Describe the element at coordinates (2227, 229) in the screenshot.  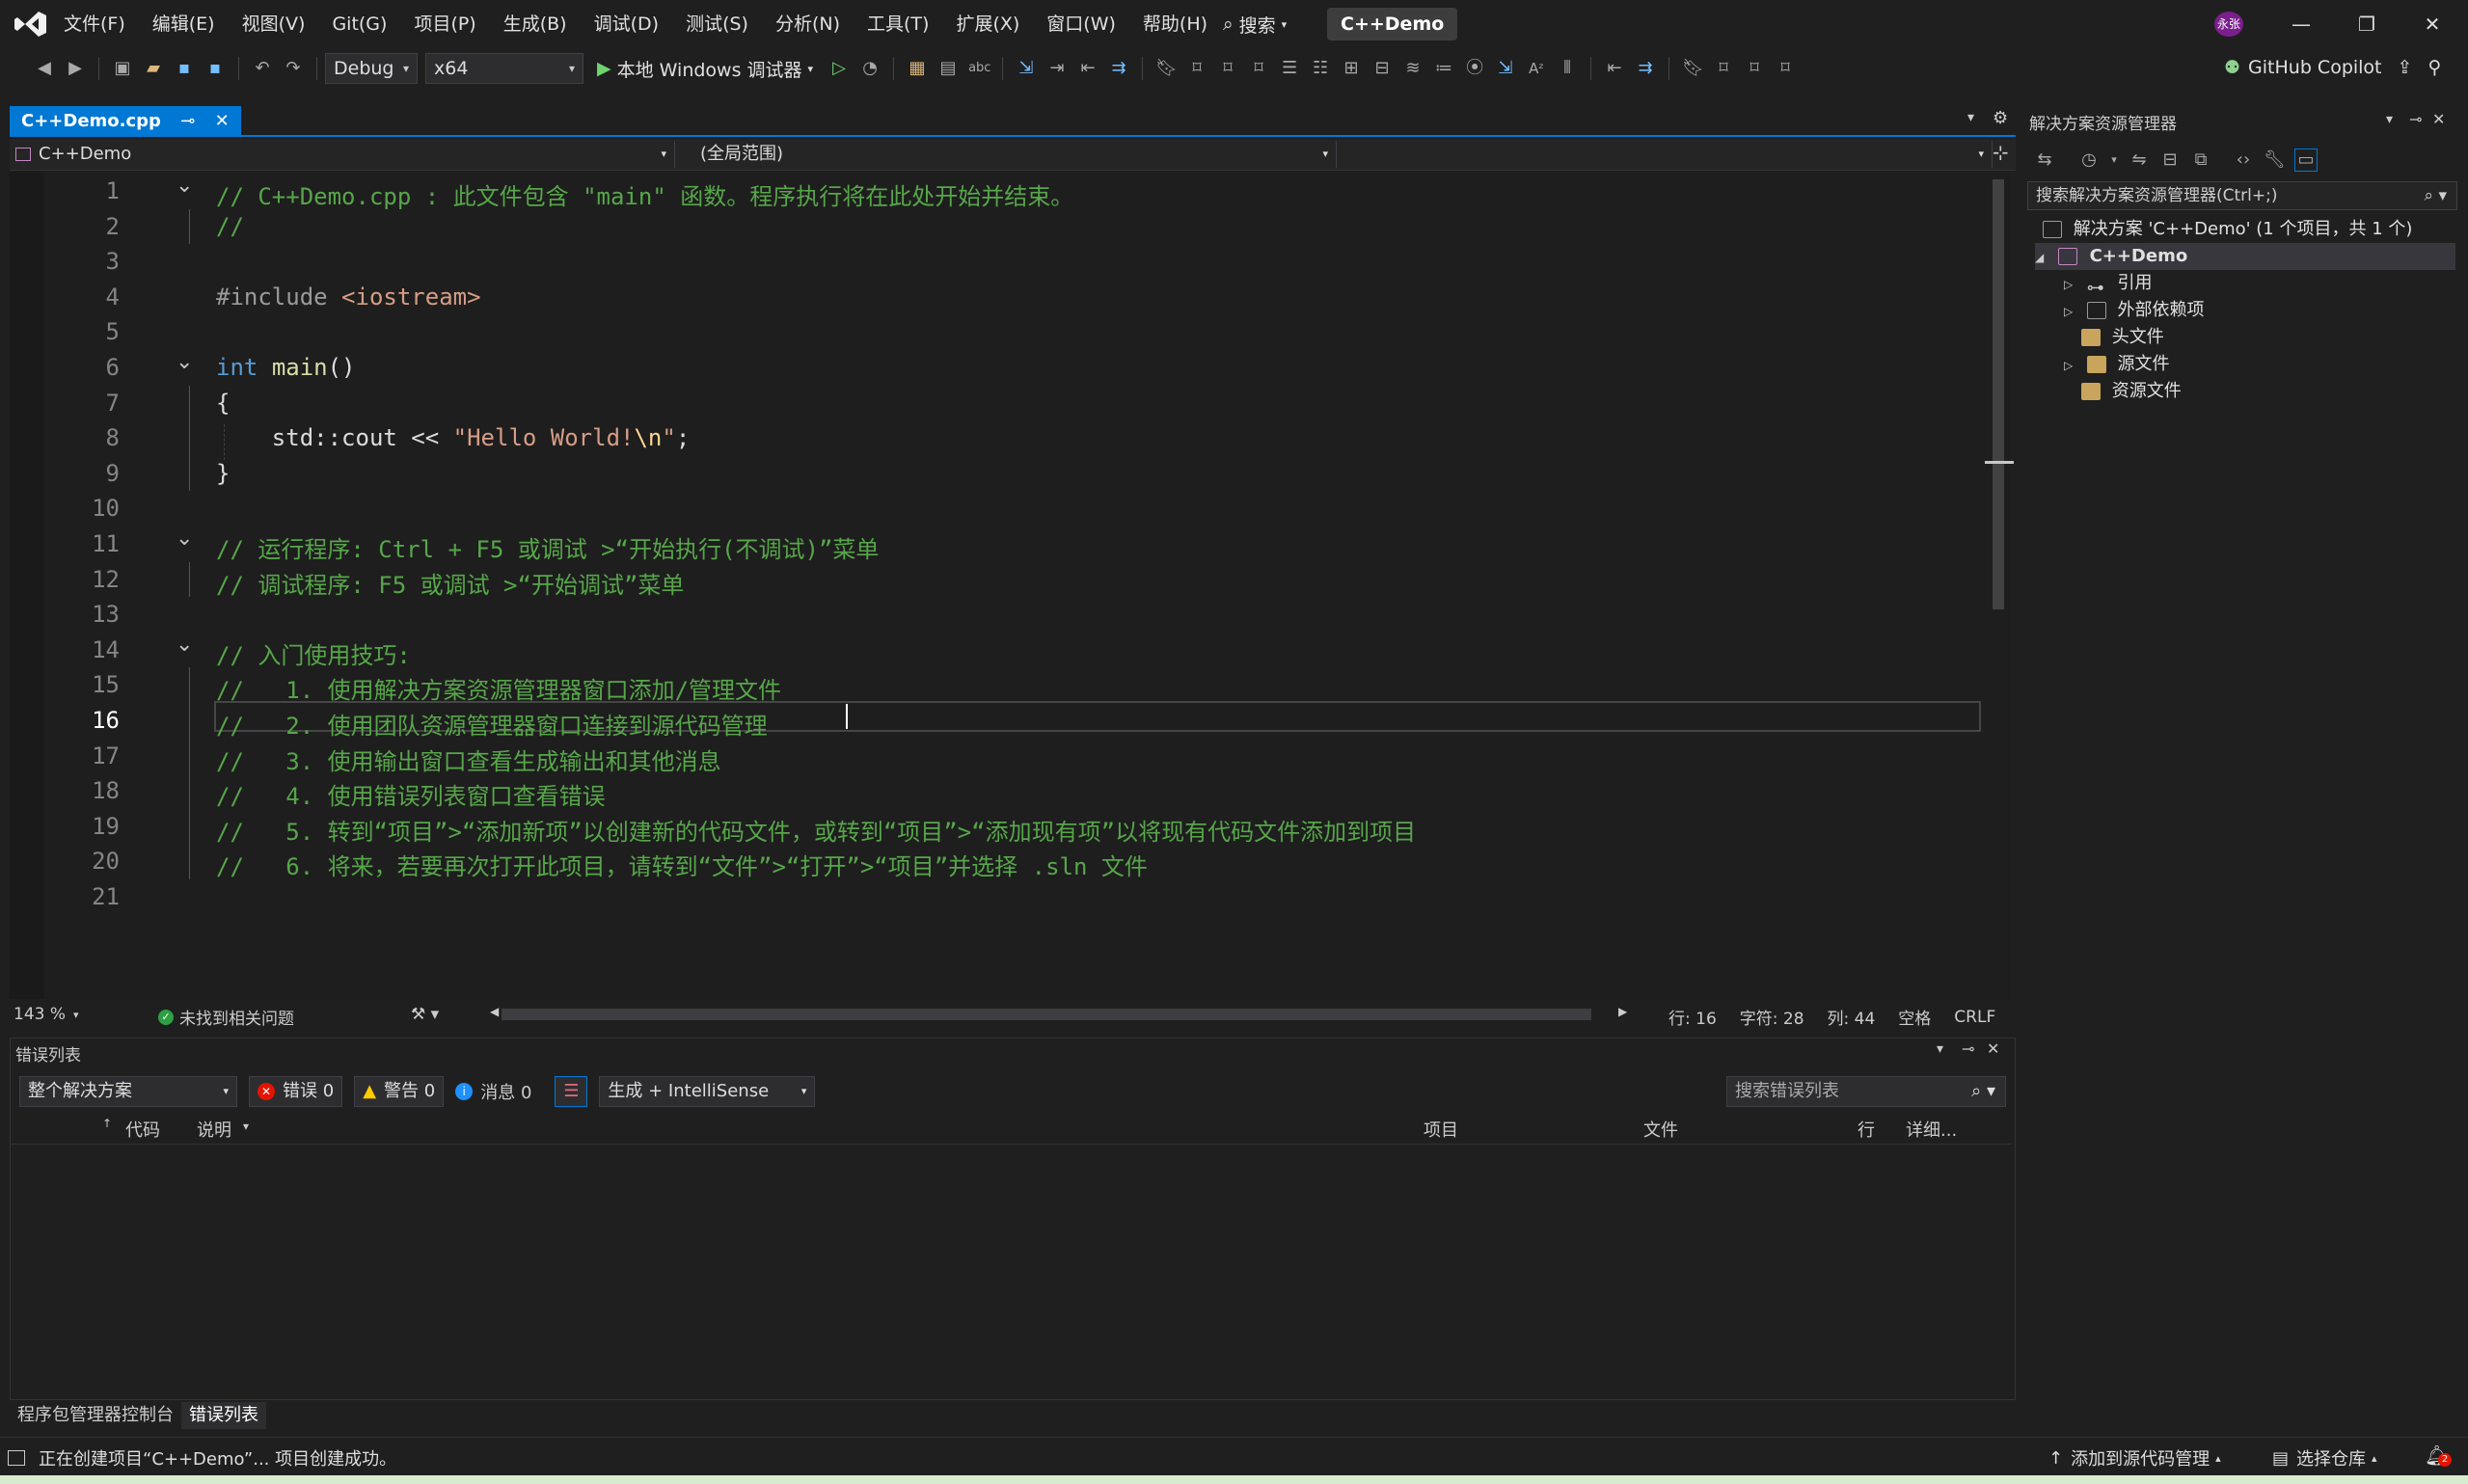
I see `tree-solution: 解决方案 'C++Demo' (1 个项目，共 1 个)` at that location.